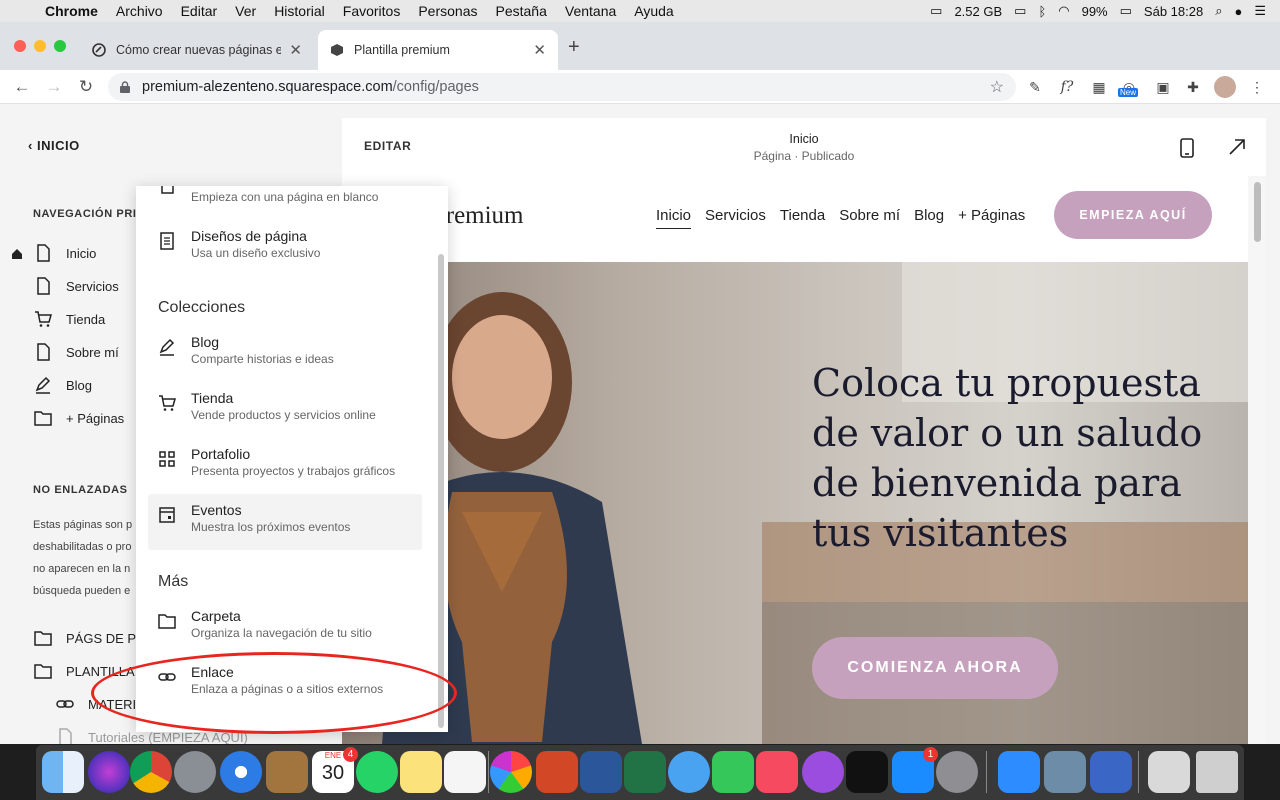 The width and height of the screenshot is (1280, 800). What do you see at coordinates (71, 11) in the screenshot?
I see `menu-app-name: Chrome` at bounding box center [71, 11].